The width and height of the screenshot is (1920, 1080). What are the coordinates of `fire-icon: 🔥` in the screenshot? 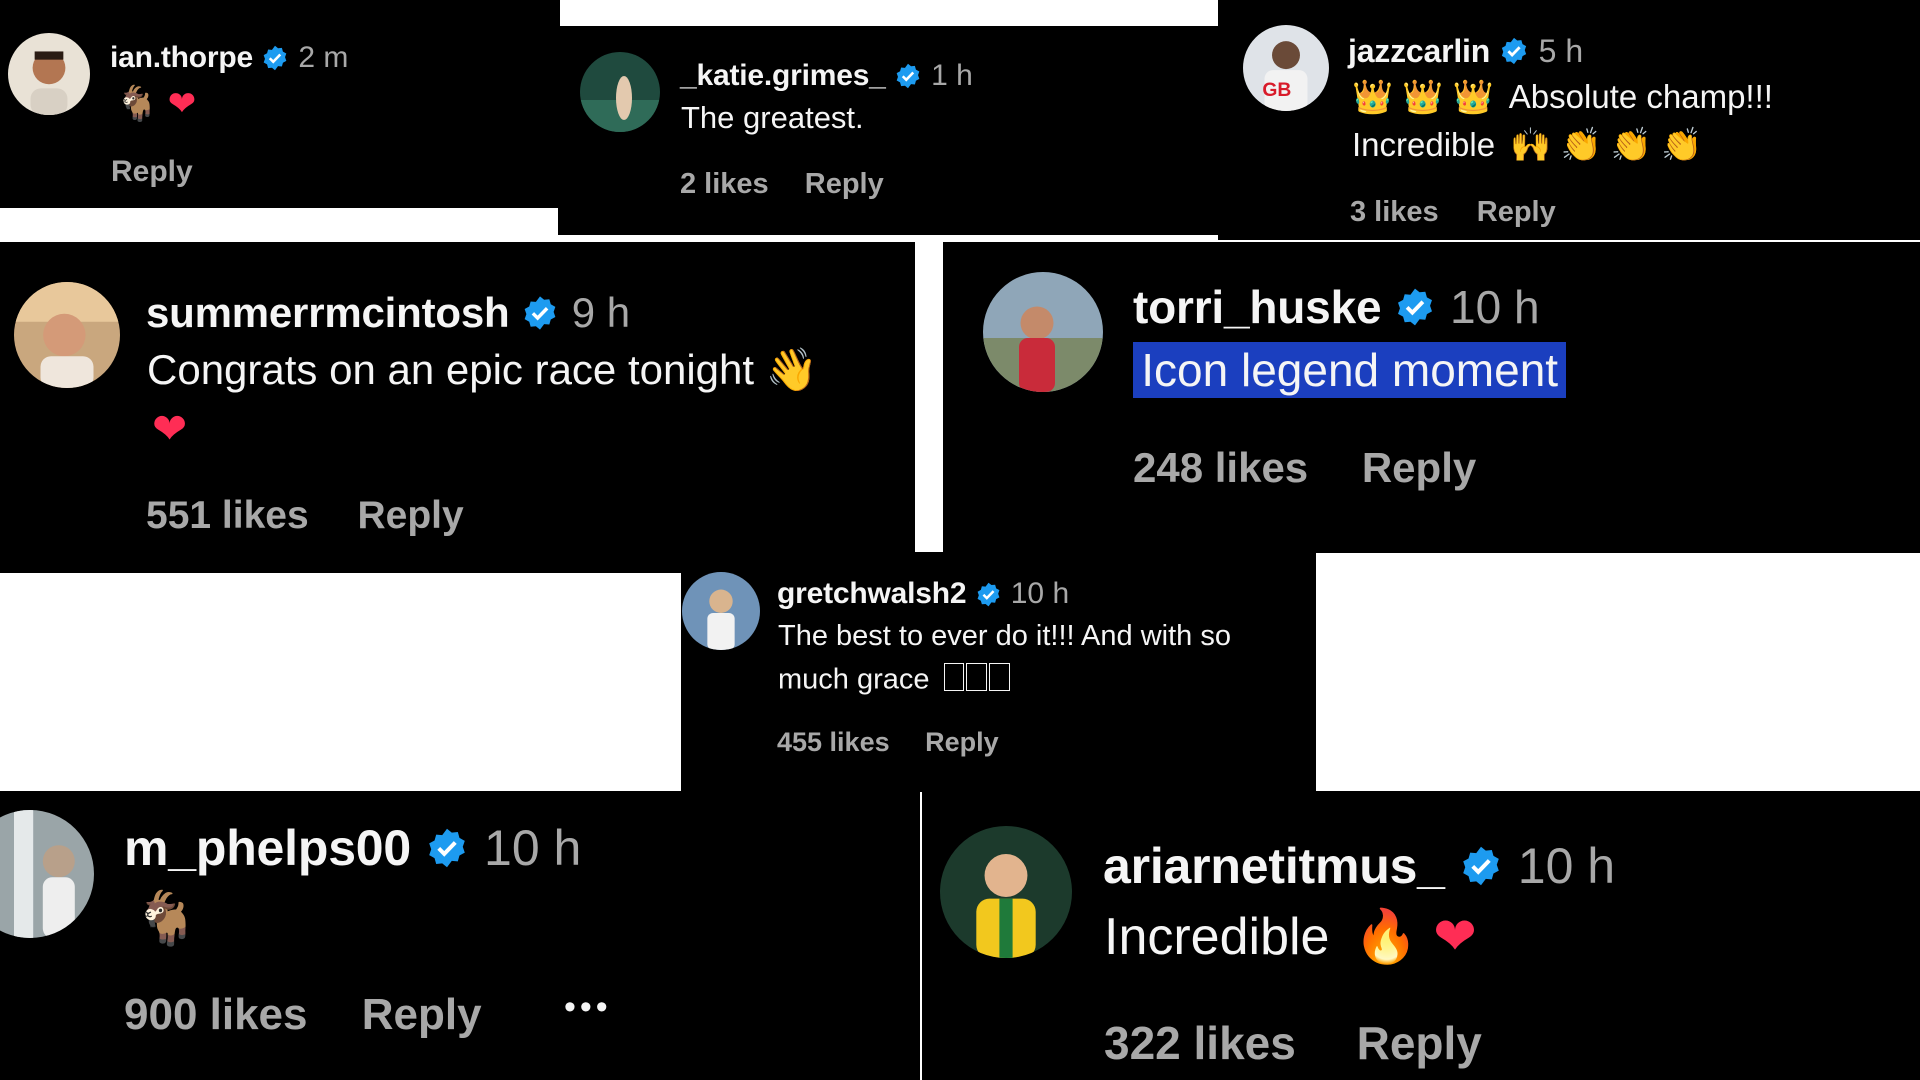 It's located at (1386, 937).